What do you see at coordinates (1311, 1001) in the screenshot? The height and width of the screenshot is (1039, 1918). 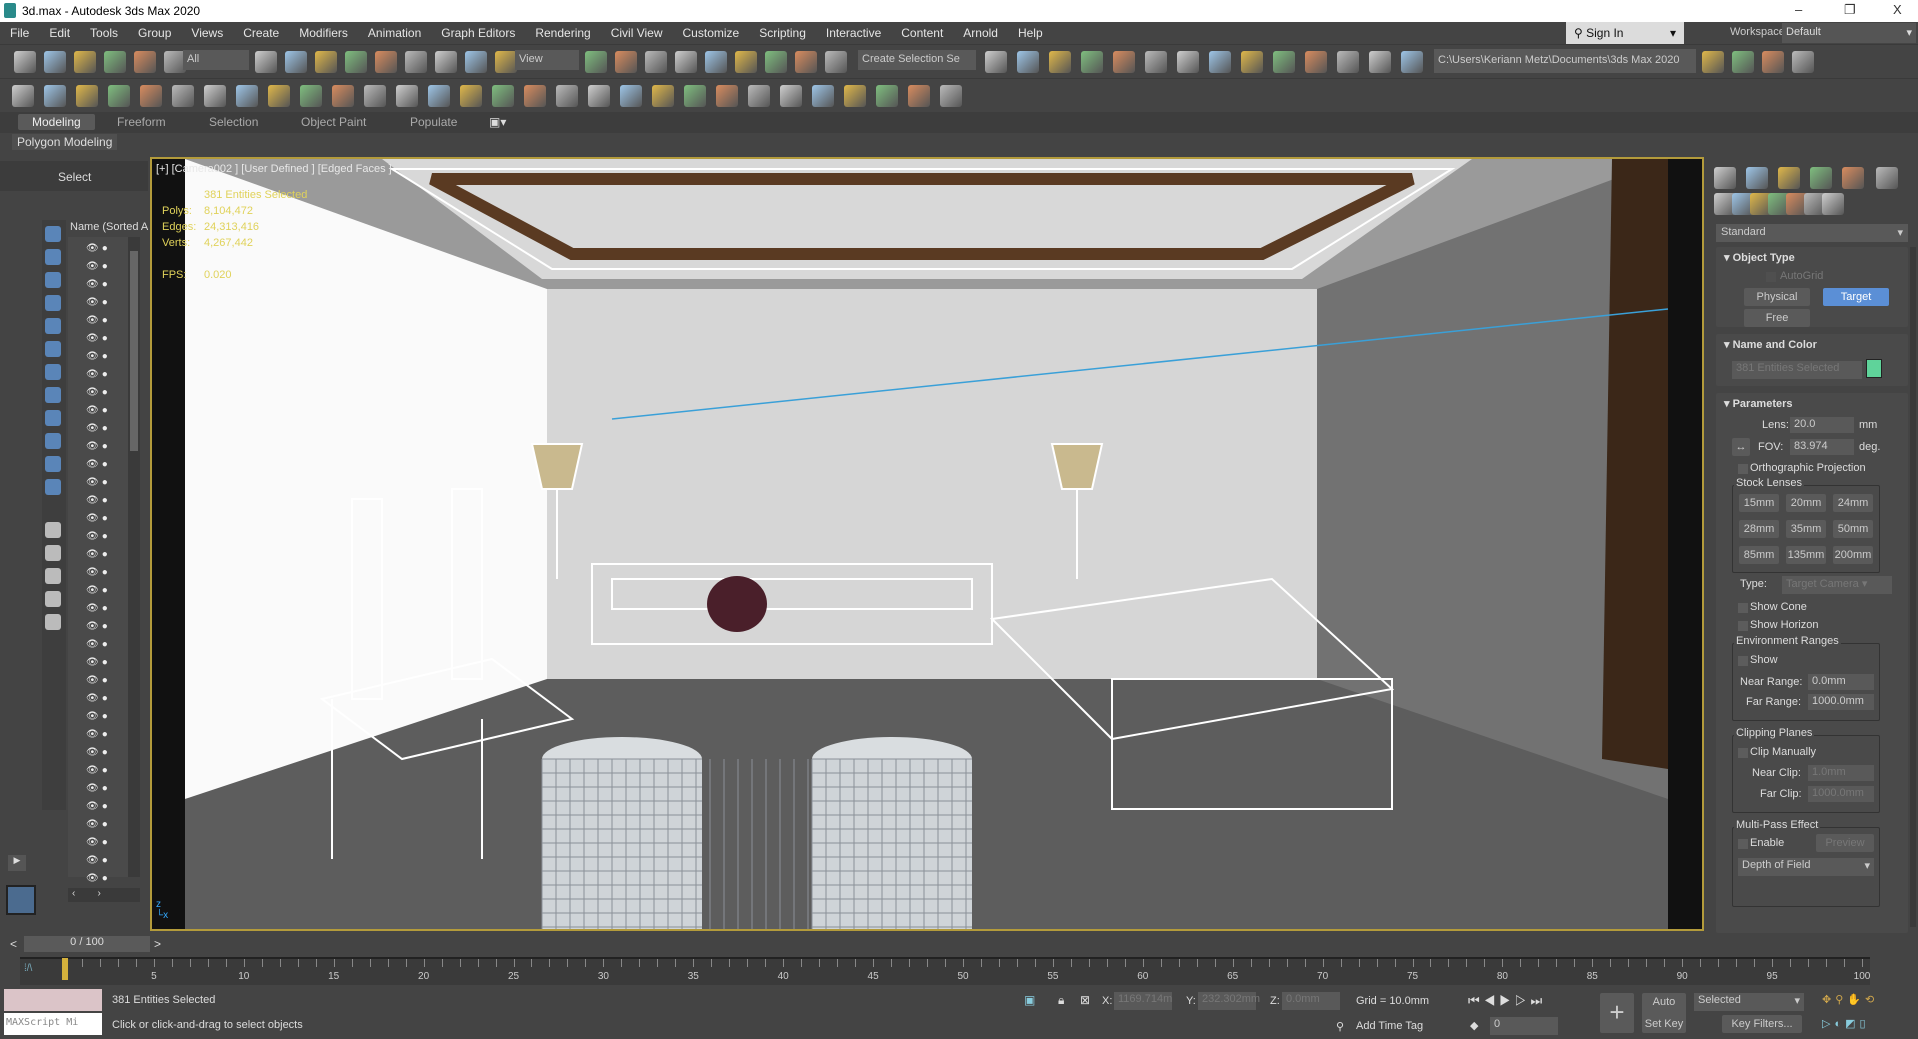 I see `z-coordinate-field: 0.0mm` at bounding box center [1311, 1001].